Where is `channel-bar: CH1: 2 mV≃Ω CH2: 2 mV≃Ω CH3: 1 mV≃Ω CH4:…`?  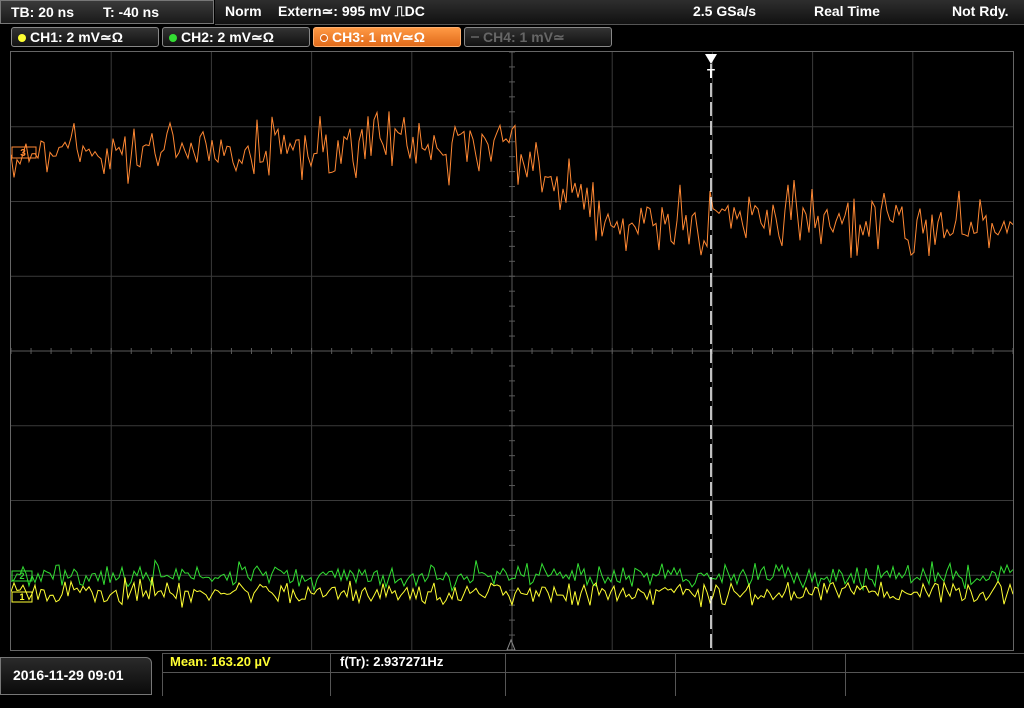 channel-bar: CH1: 2 mV≃Ω CH2: 2 mV≃Ω CH3: 1 mV≃Ω CH4:… is located at coordinates (512, 37).